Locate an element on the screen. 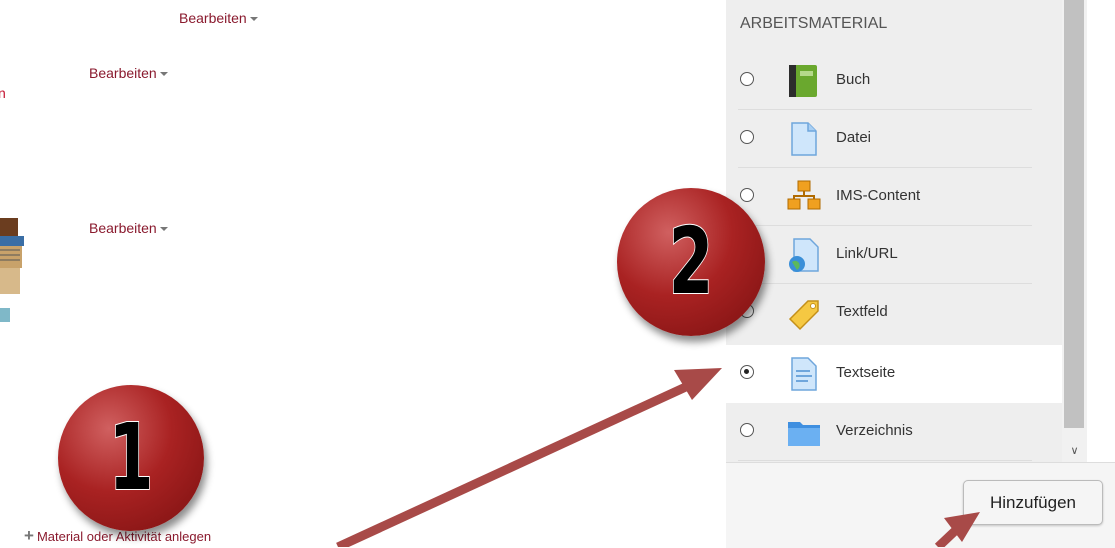 This screenshot has height=548, width=1115. divider is located at coordinates (885, 460).